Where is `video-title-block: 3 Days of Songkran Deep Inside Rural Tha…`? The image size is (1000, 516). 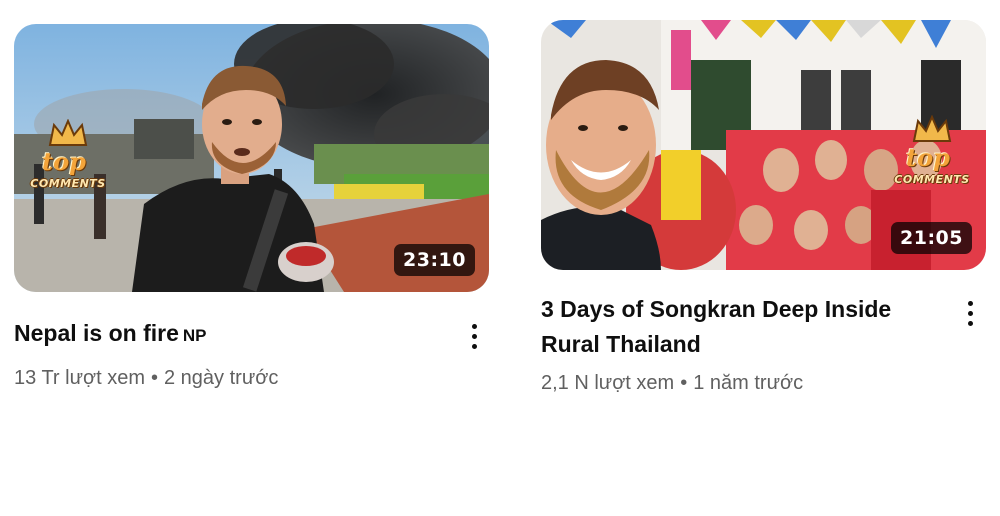
video-title-block: 3 Days of Songkran Deep Inside Rural Tha… is located at coordinates (763, 327).